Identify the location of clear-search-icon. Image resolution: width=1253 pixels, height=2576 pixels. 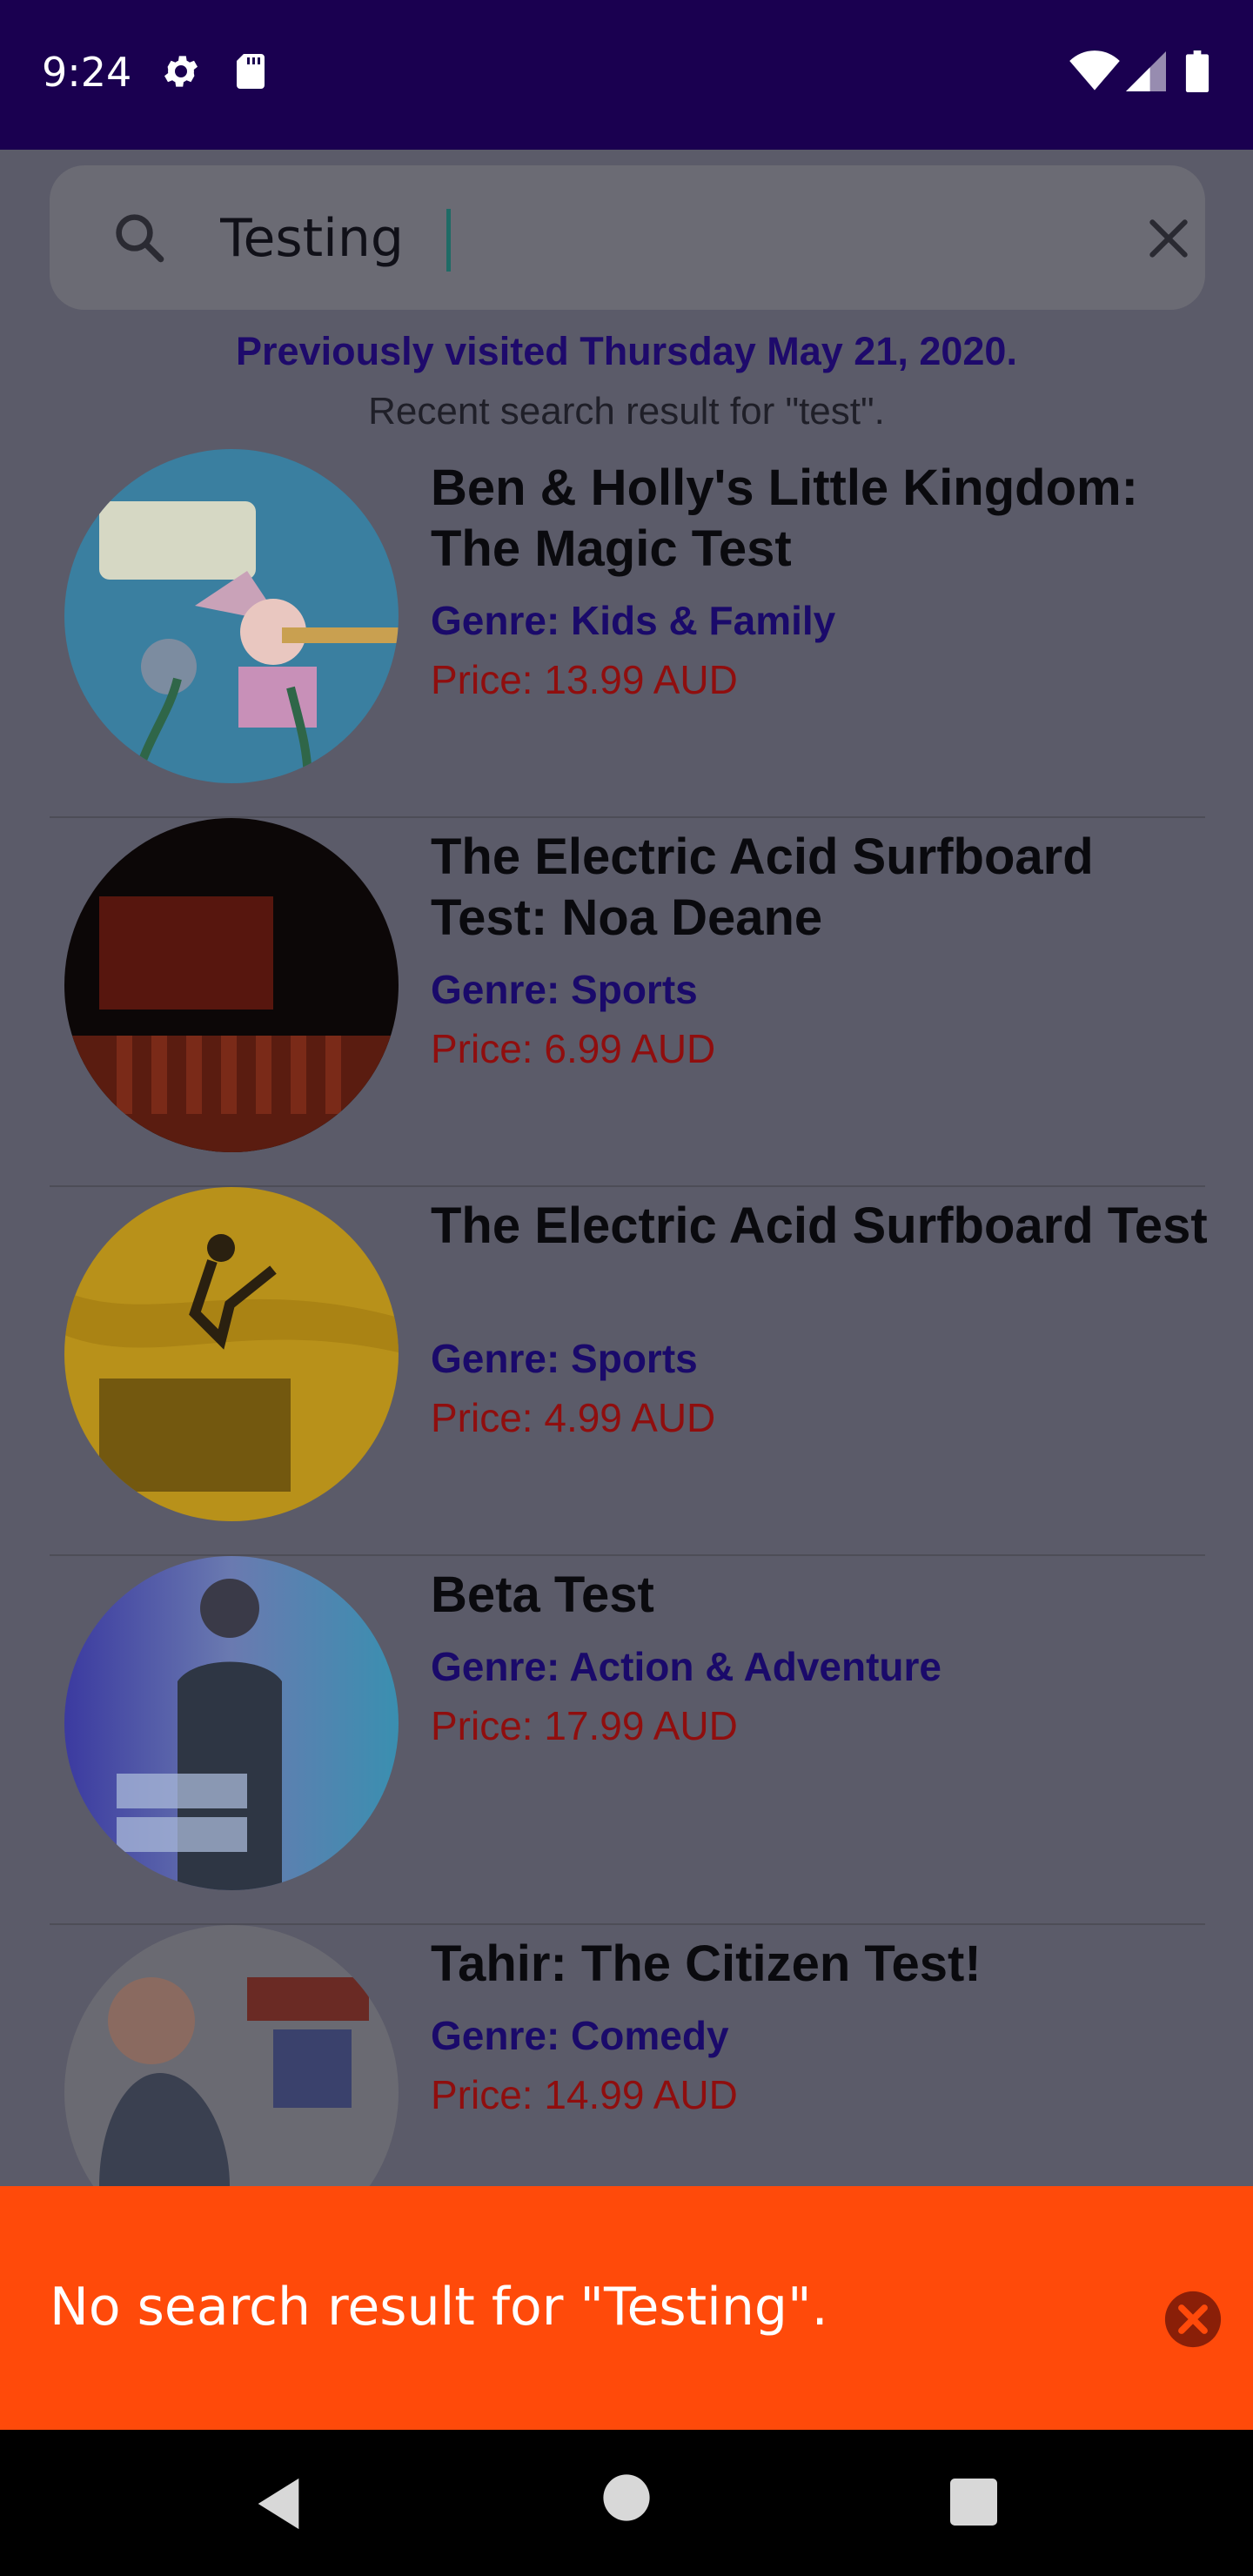
(1168, 238).